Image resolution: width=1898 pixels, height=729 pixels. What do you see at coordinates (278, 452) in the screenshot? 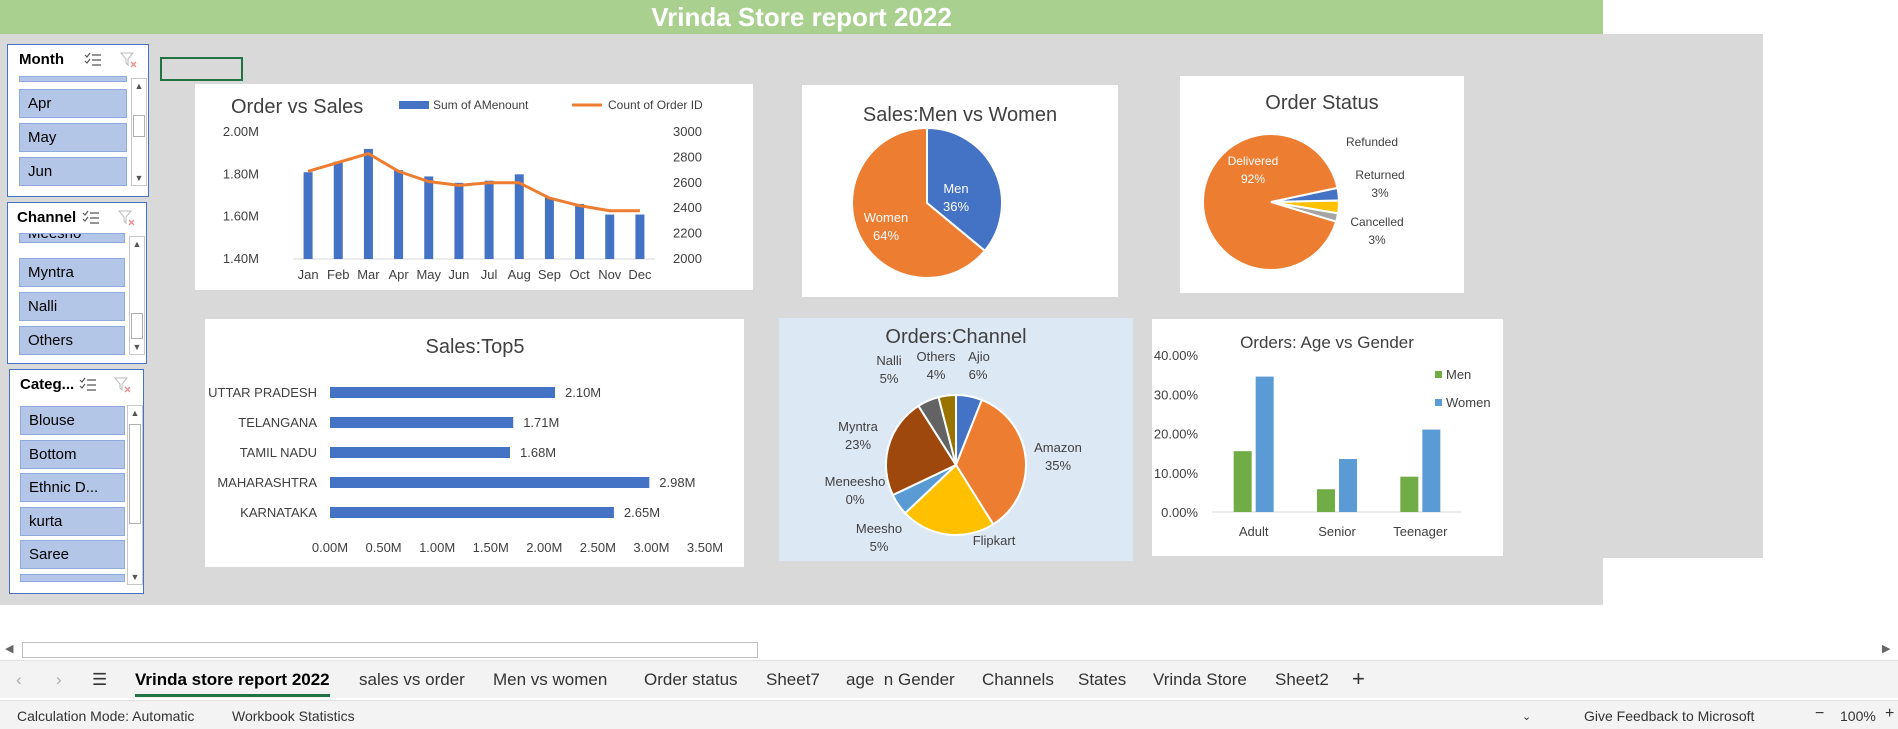
I see `y-tick-label: TAMIL NADU` at bounding box center [278, 452].